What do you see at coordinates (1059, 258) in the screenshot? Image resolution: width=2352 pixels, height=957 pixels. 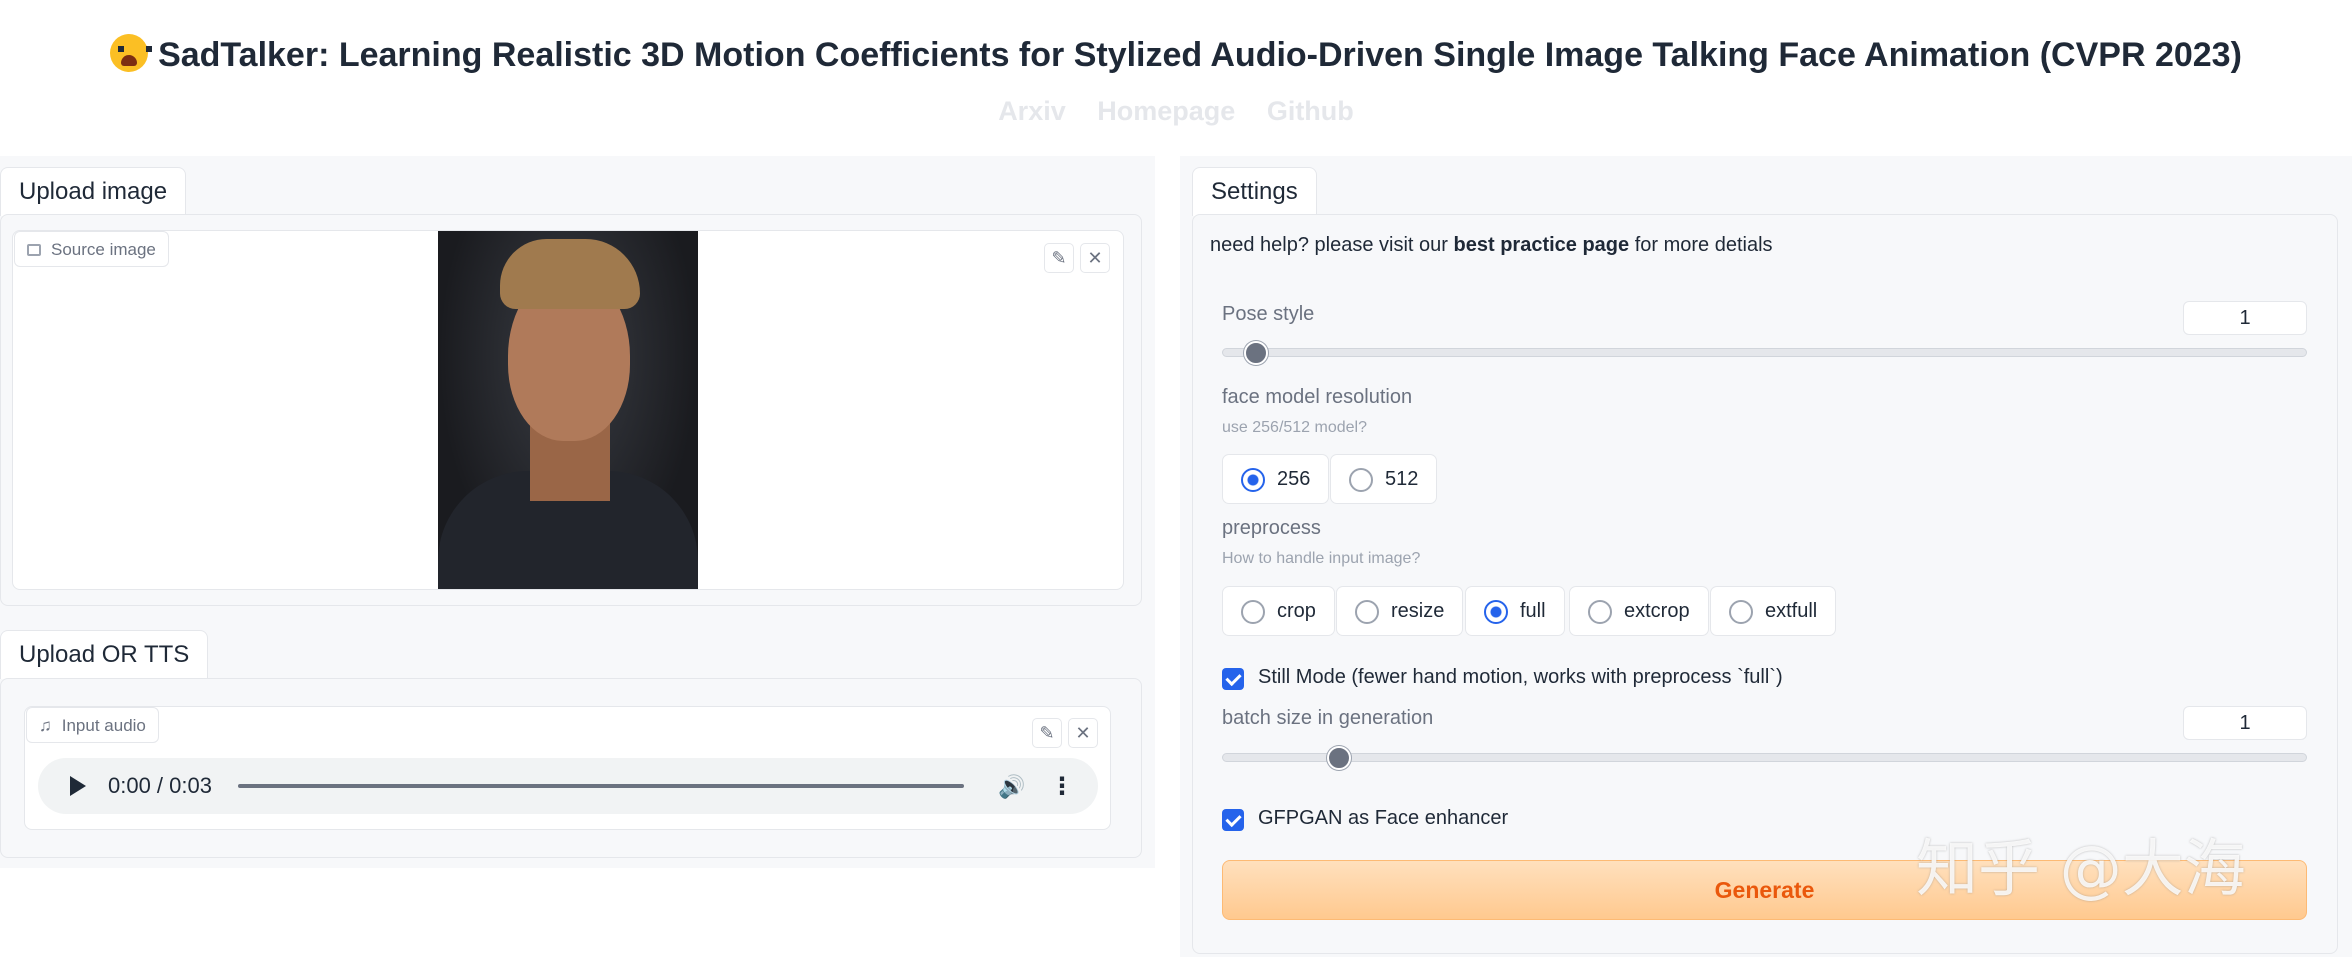 I see `edit-image-button: ✎` at bounding box center [1059, 258].